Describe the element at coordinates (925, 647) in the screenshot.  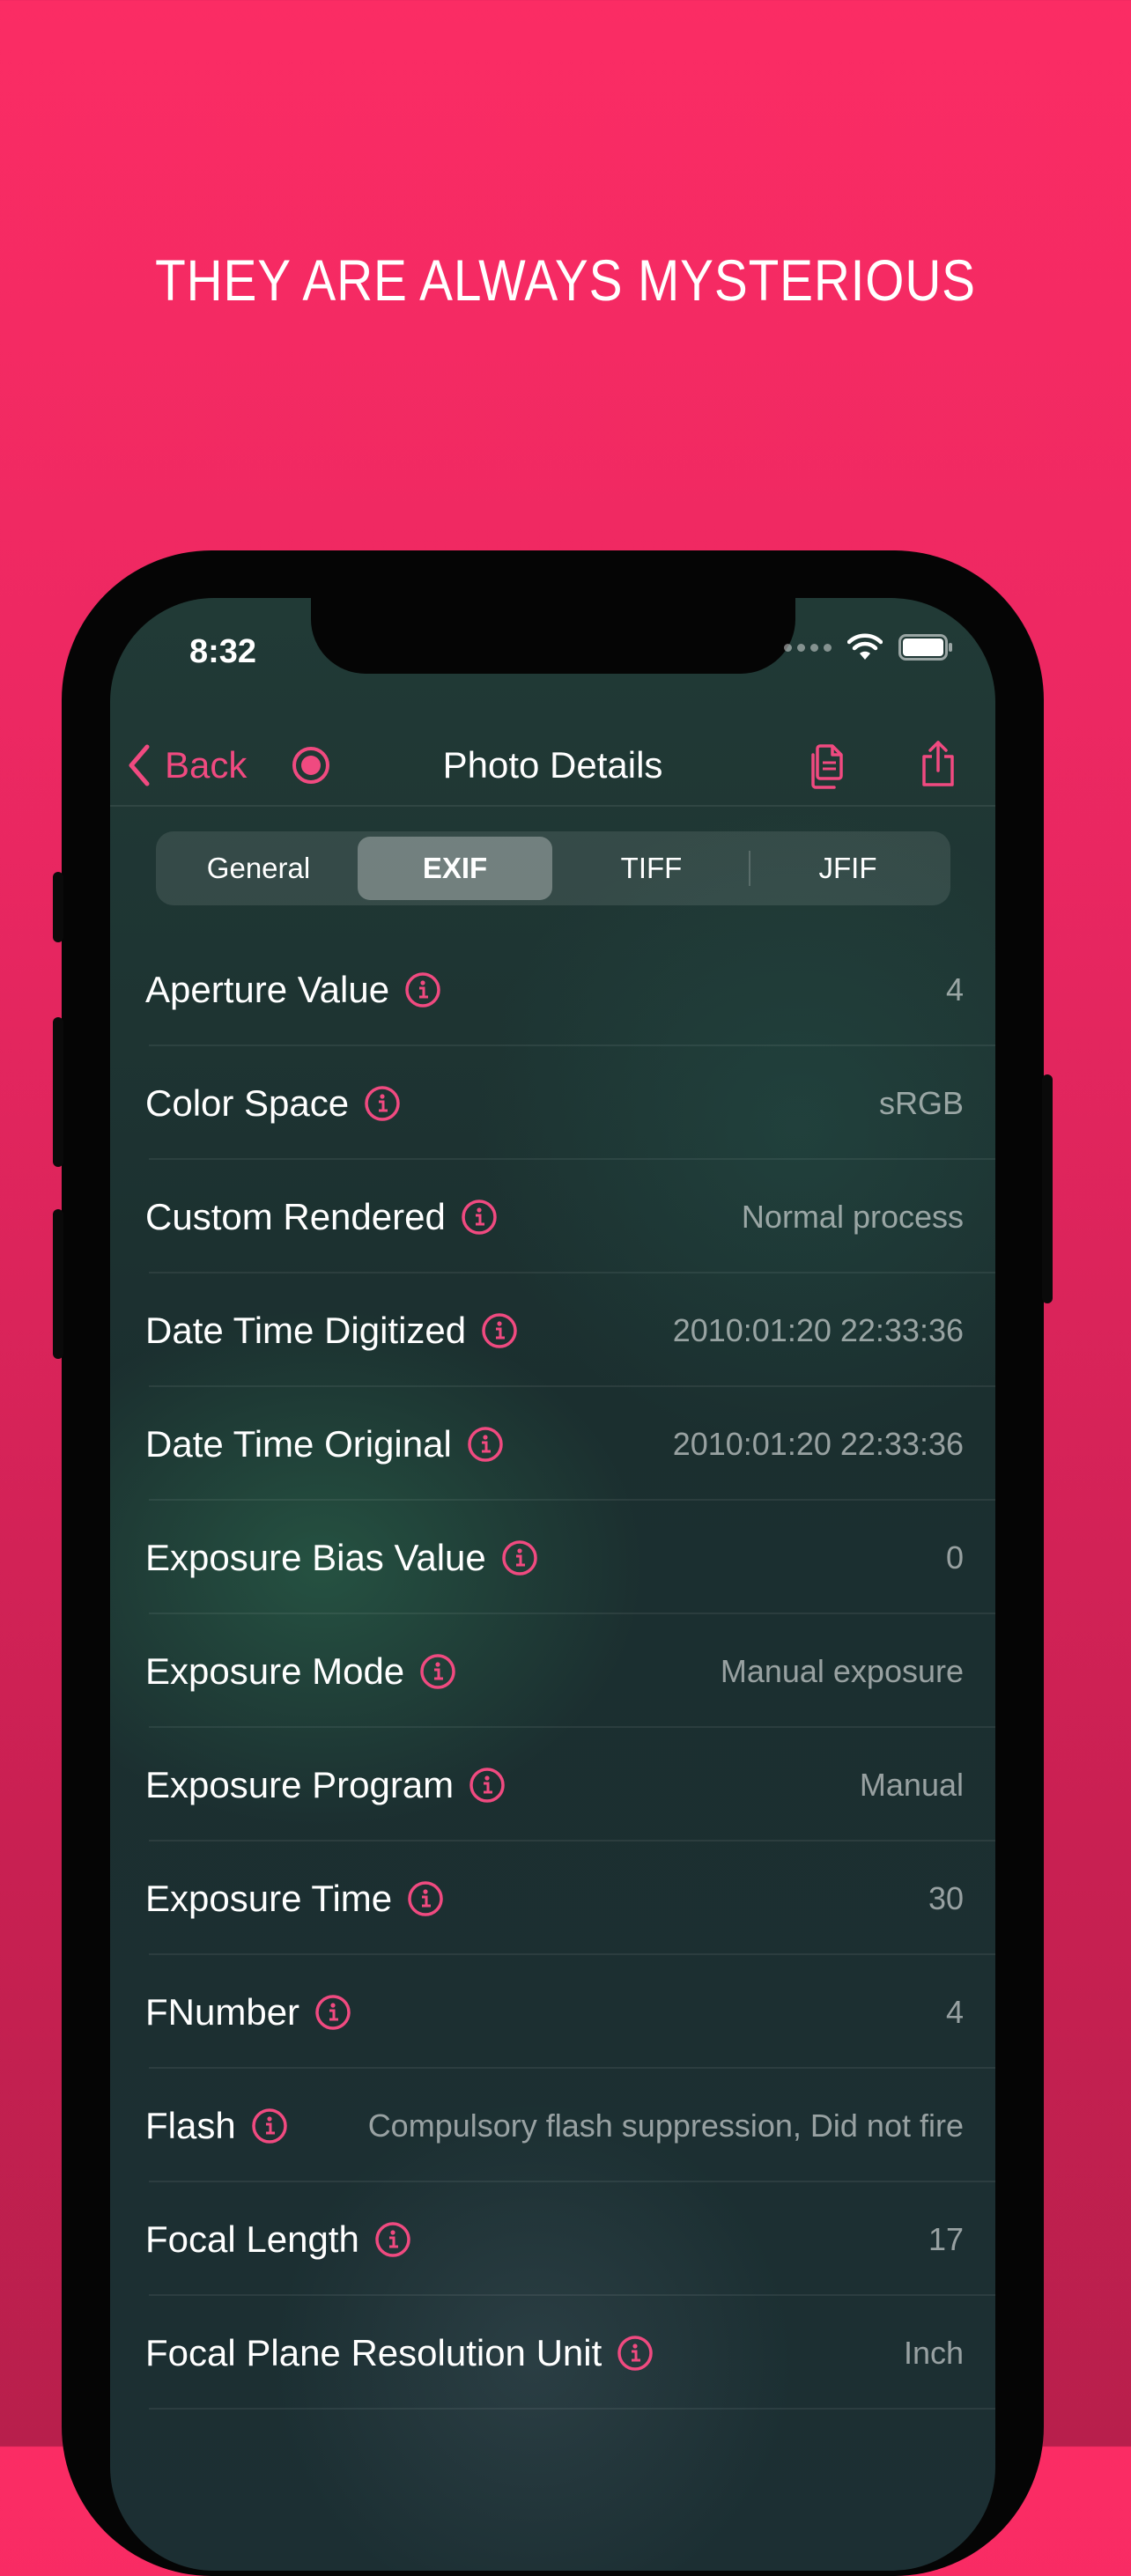
I see `battery-icon` at that location.